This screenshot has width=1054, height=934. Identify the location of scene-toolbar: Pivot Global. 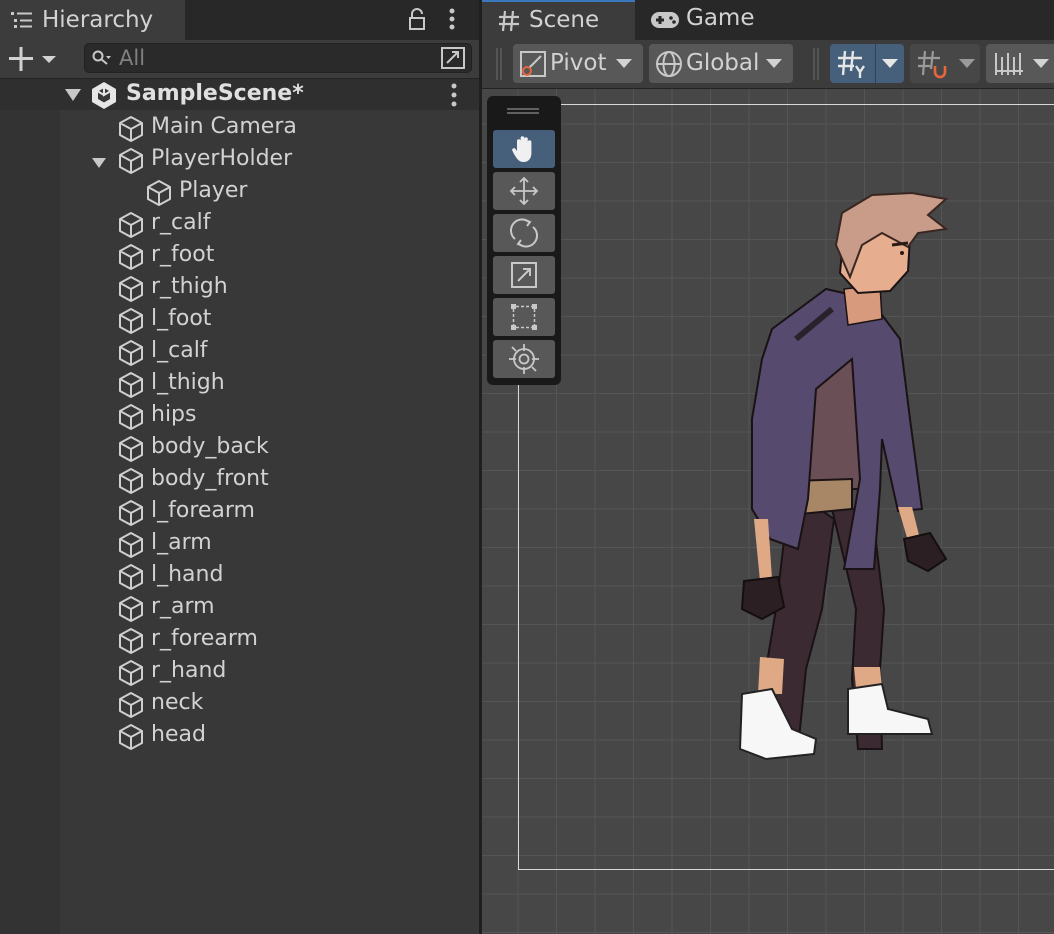
(768, 64).